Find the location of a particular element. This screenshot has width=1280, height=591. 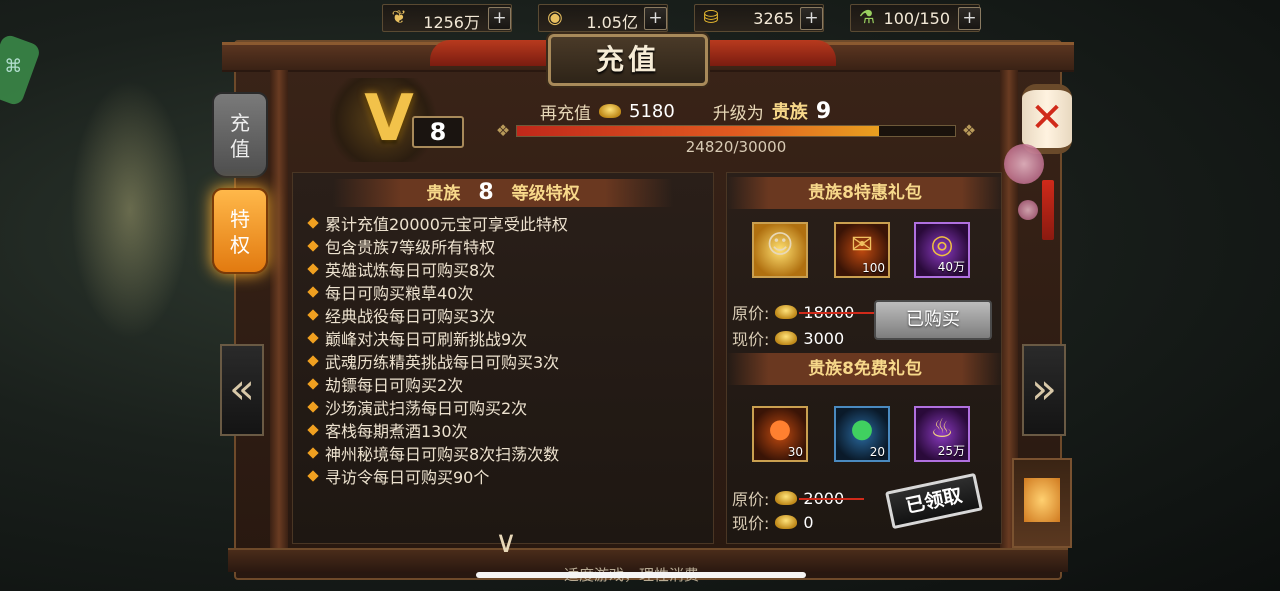

privilege-text: 每日可购买粮草40次 is located at coordinates (399, 293).